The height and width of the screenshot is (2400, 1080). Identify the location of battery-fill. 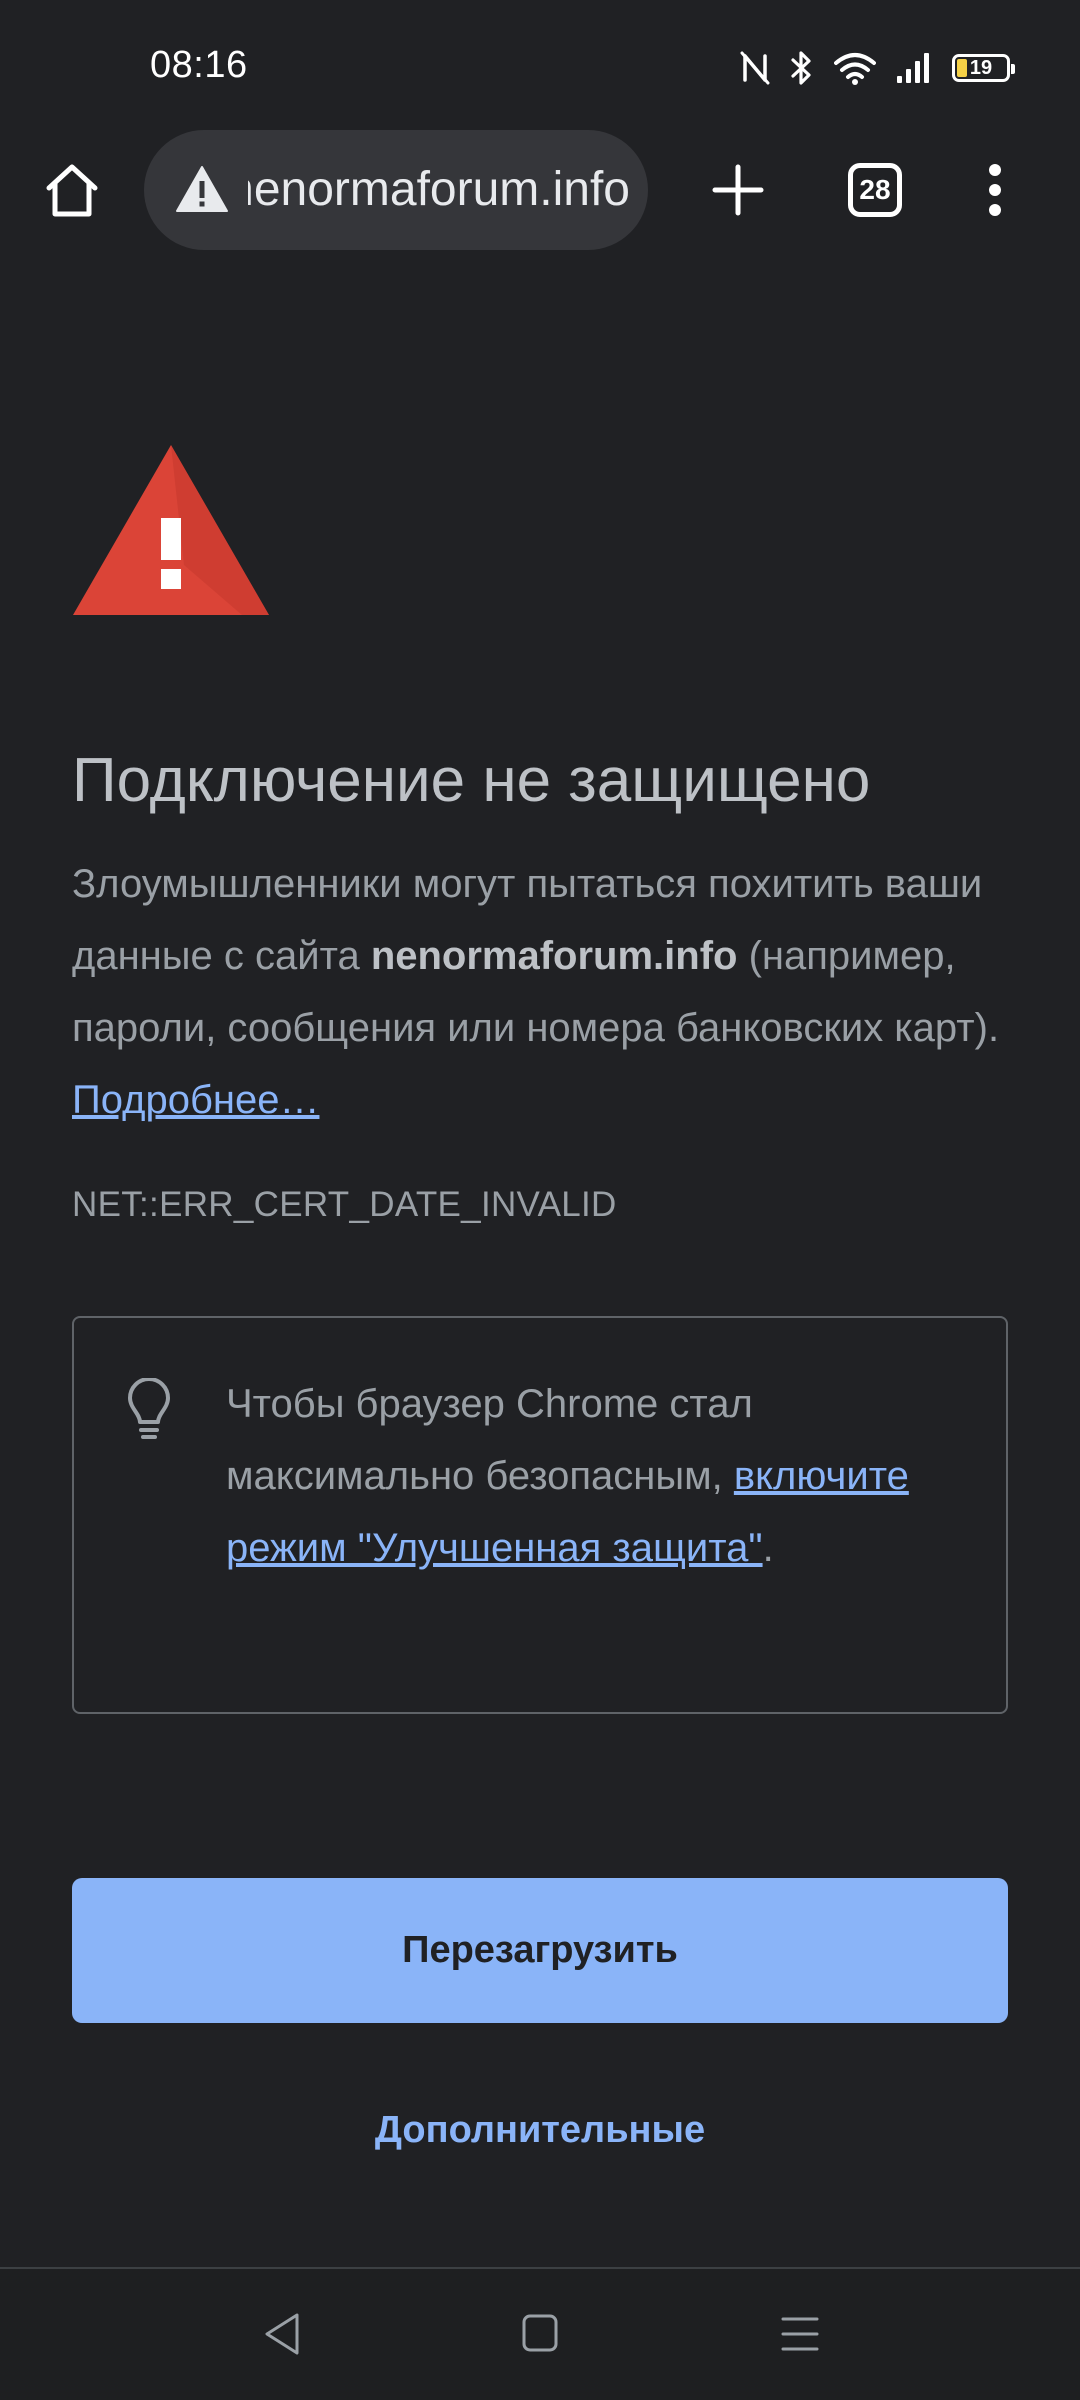
(962, 68).